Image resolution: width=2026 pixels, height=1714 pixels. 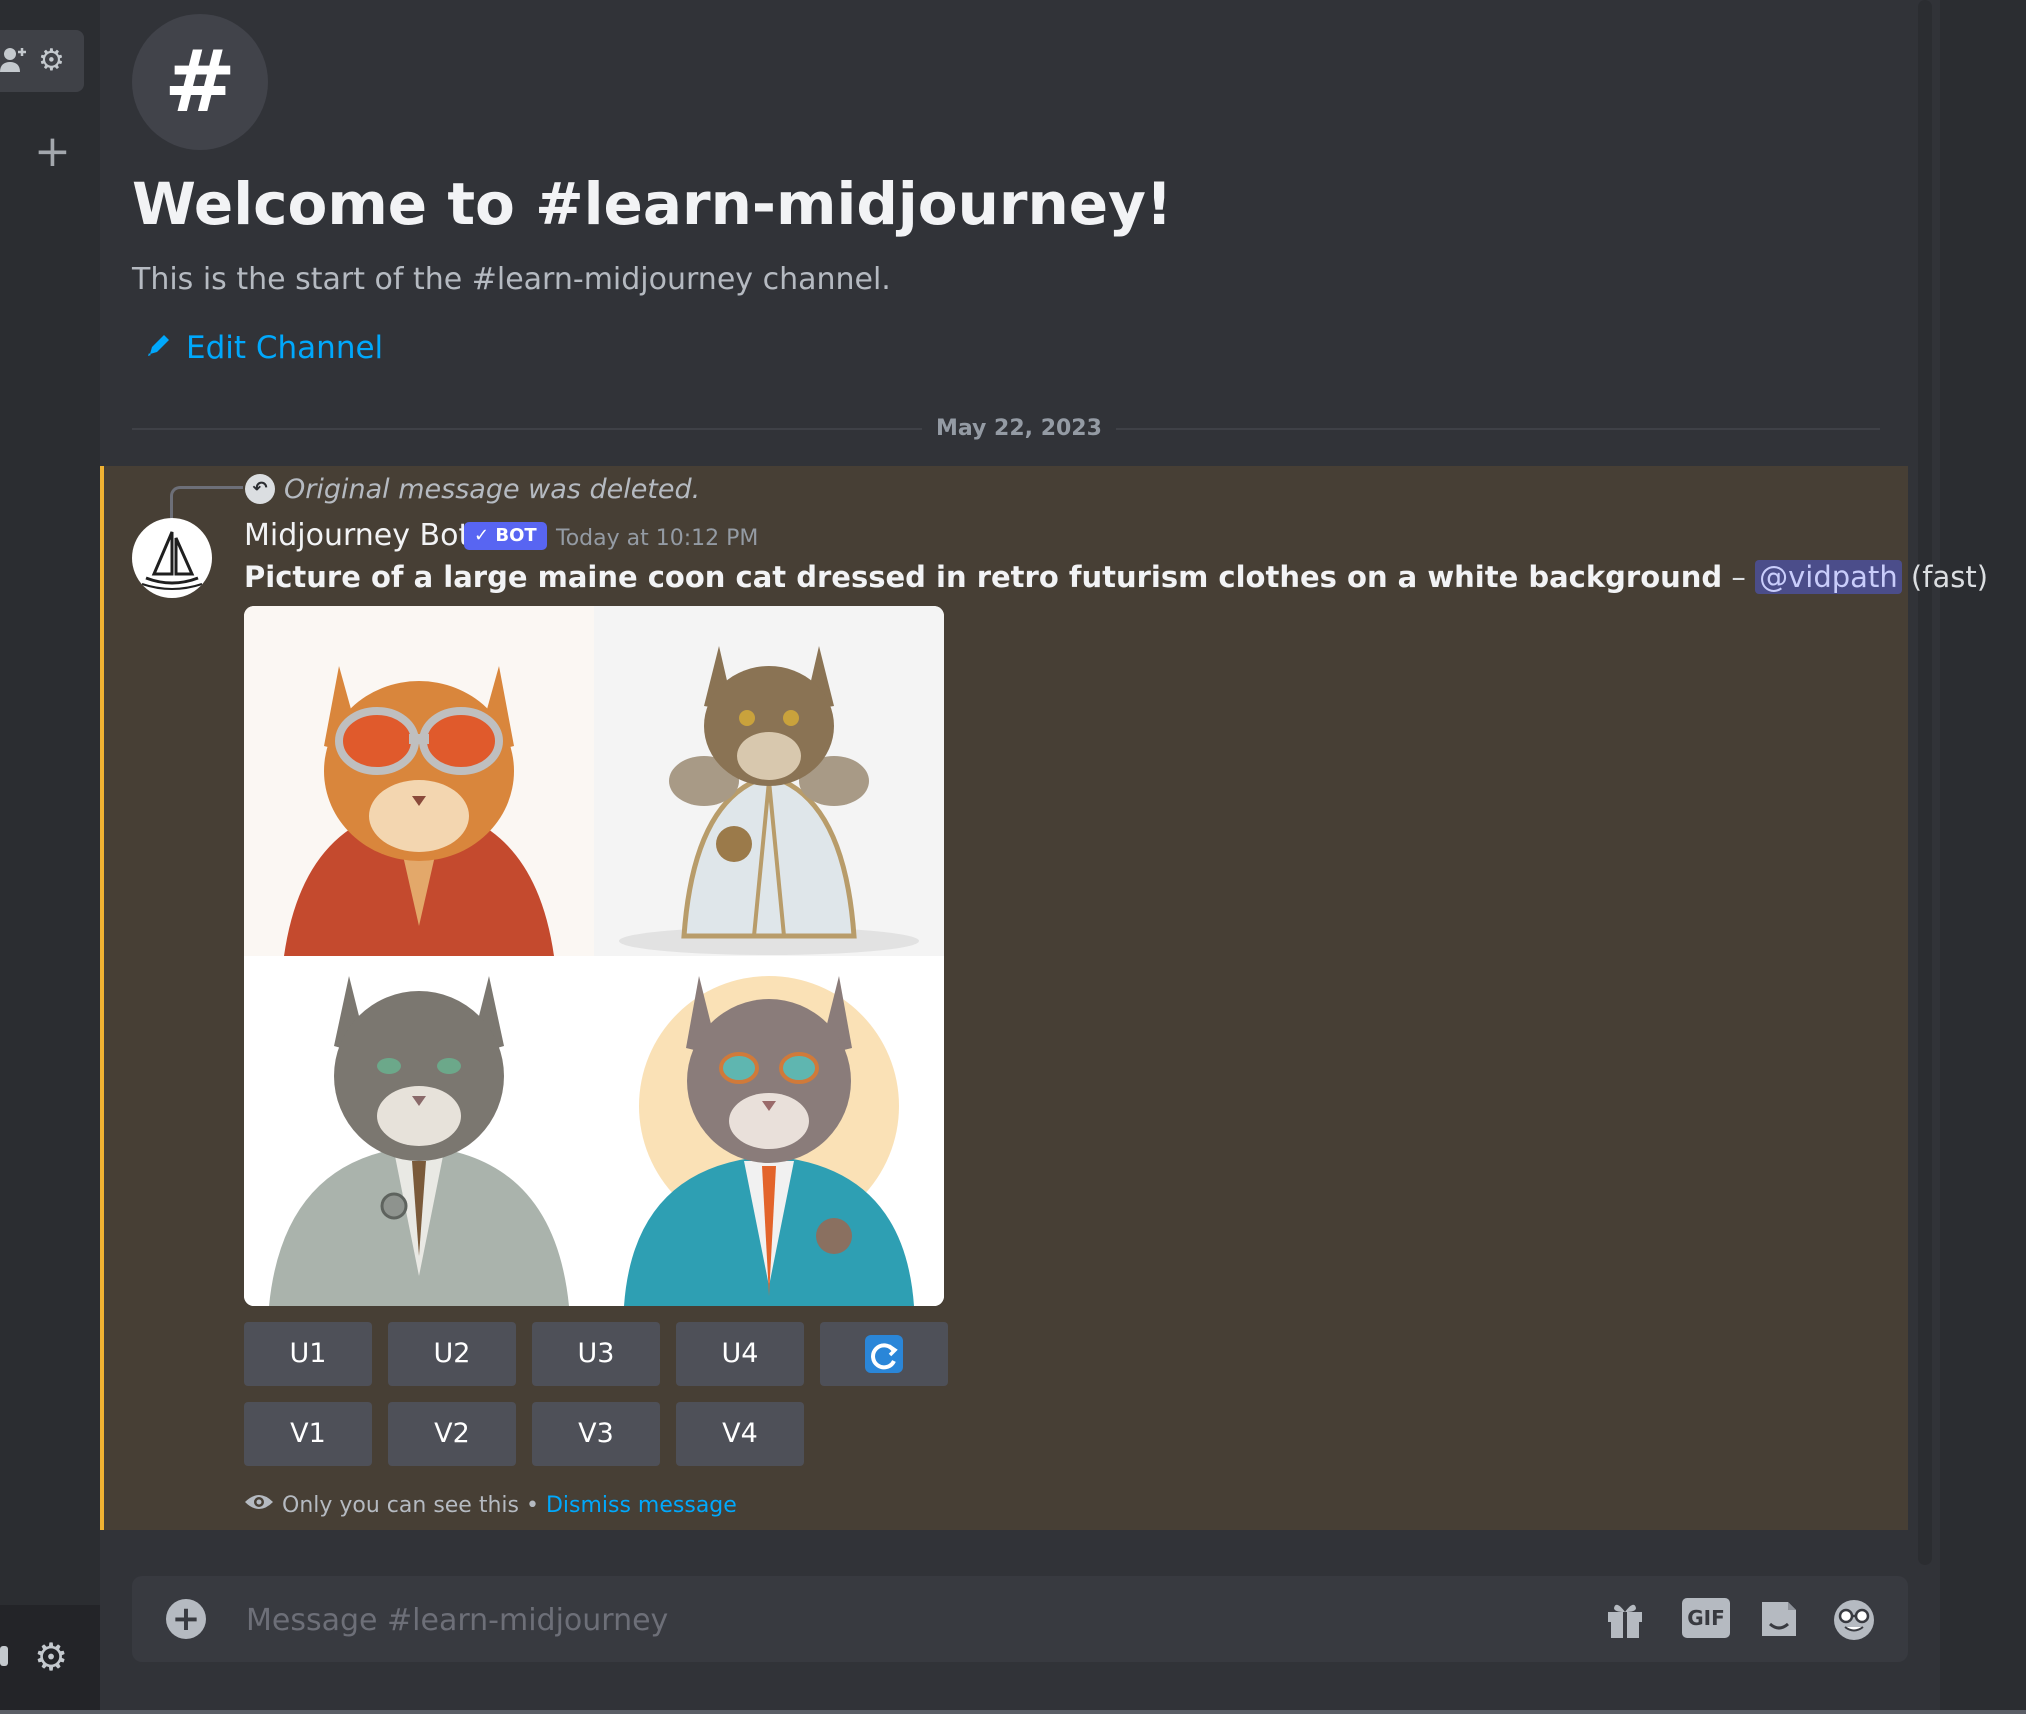 What do you see at coordinates (1625, 1619) in the screenshot?
I see `gift-icon` at bounding box center [1625, 1619].